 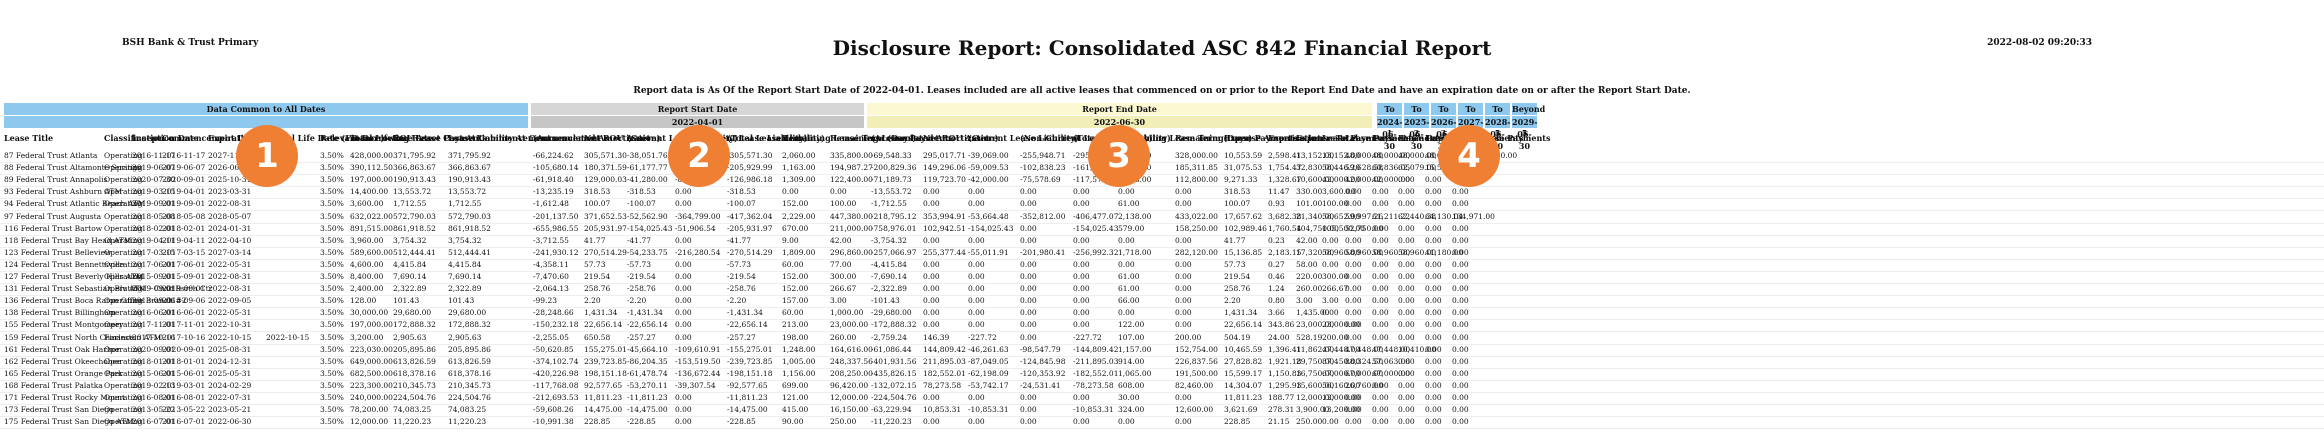 I want to click on table-cell: 23,000.00, so click(x=849, y=325).